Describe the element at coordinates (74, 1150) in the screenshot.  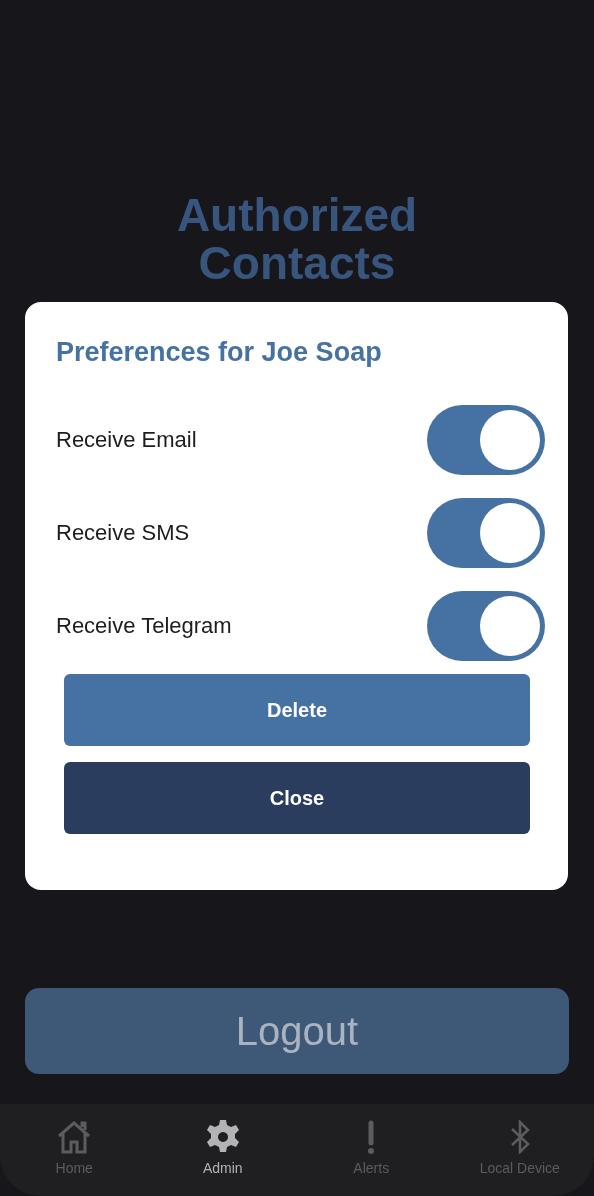
I see `tab: Home` at that location.